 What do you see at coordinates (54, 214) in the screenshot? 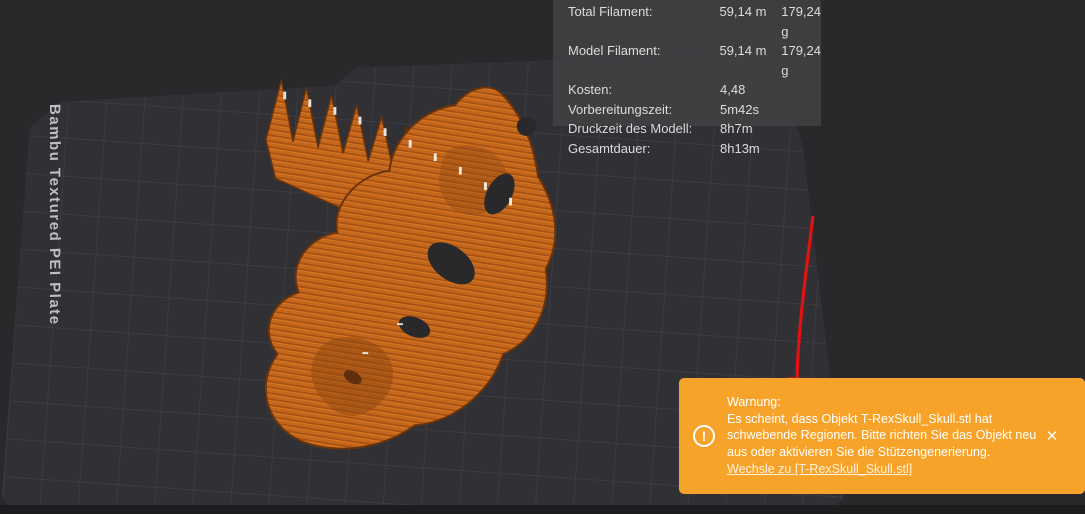
I see `plate-label: Bambu Textured PEI Plate` at bounding box center [54, 214].